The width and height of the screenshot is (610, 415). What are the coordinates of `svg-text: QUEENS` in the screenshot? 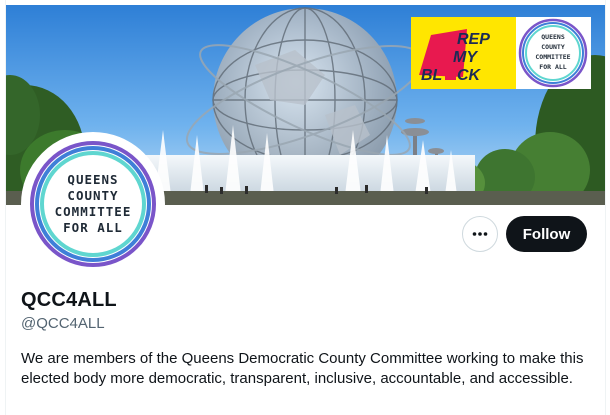 It's located at (553, 37).